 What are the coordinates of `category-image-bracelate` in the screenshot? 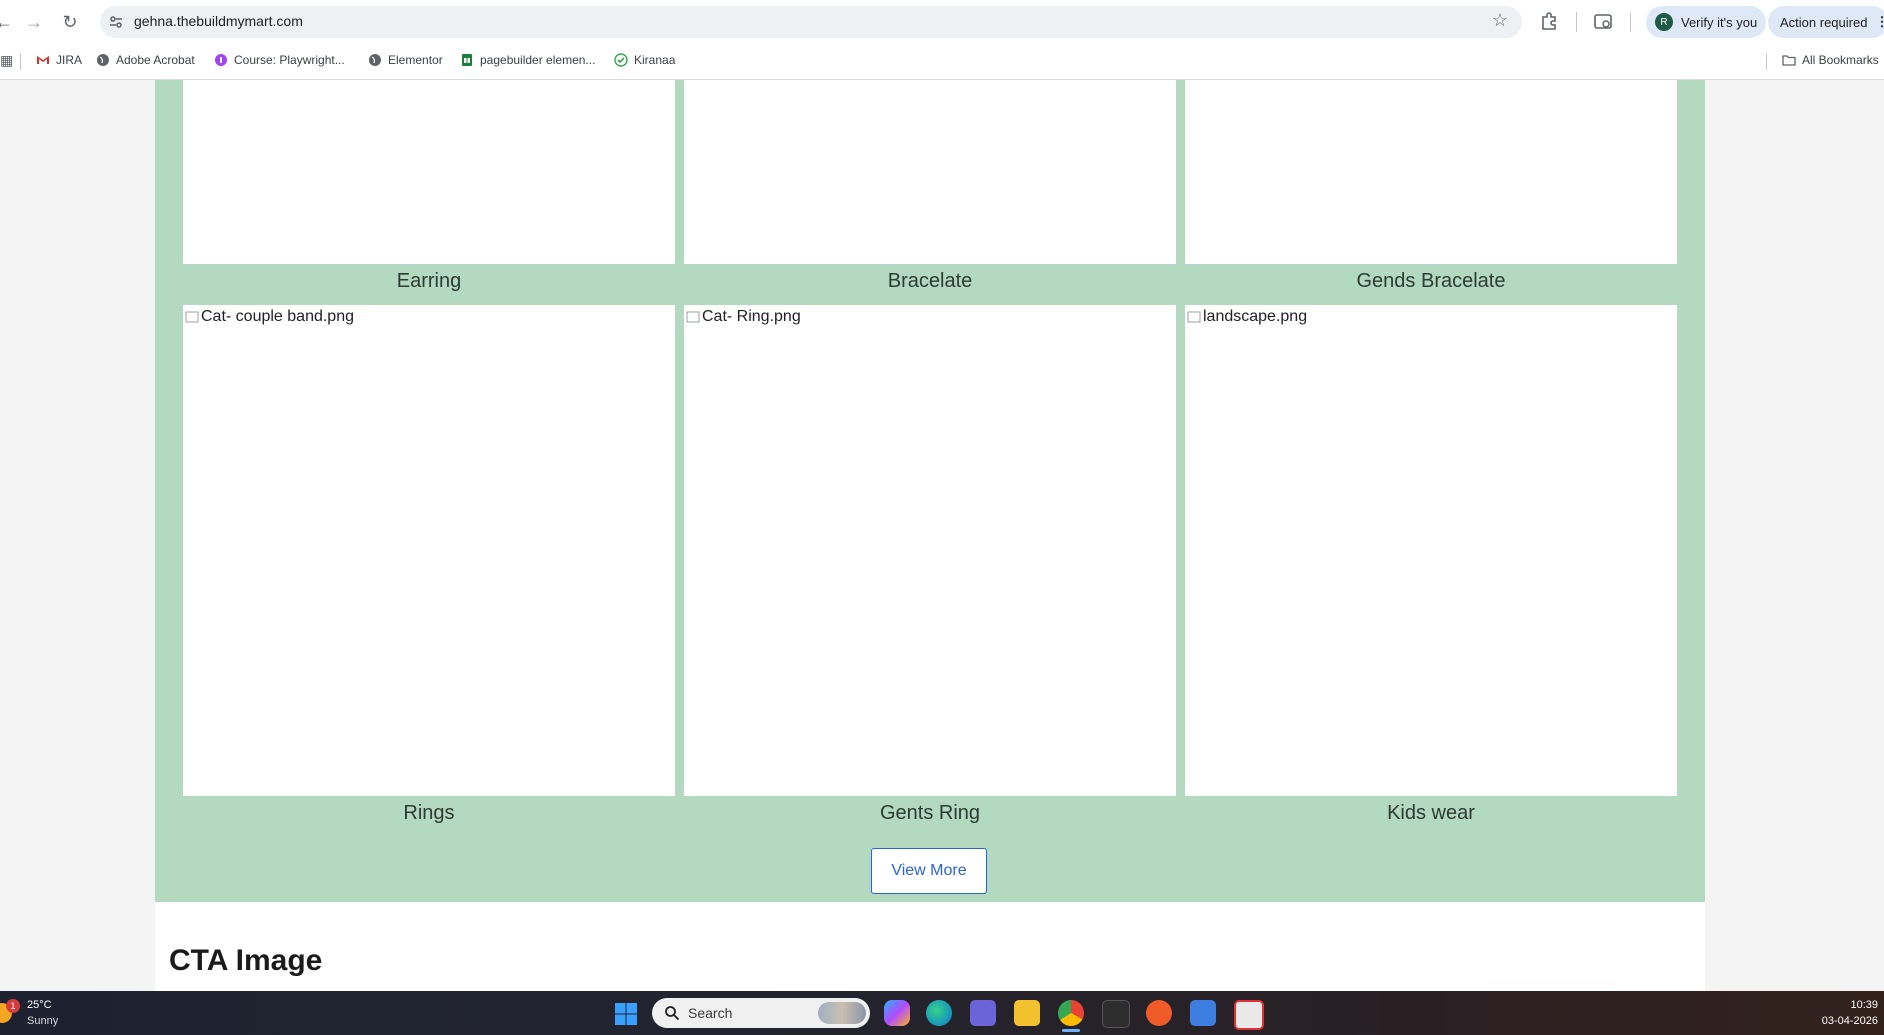 It's located at (930, 172).